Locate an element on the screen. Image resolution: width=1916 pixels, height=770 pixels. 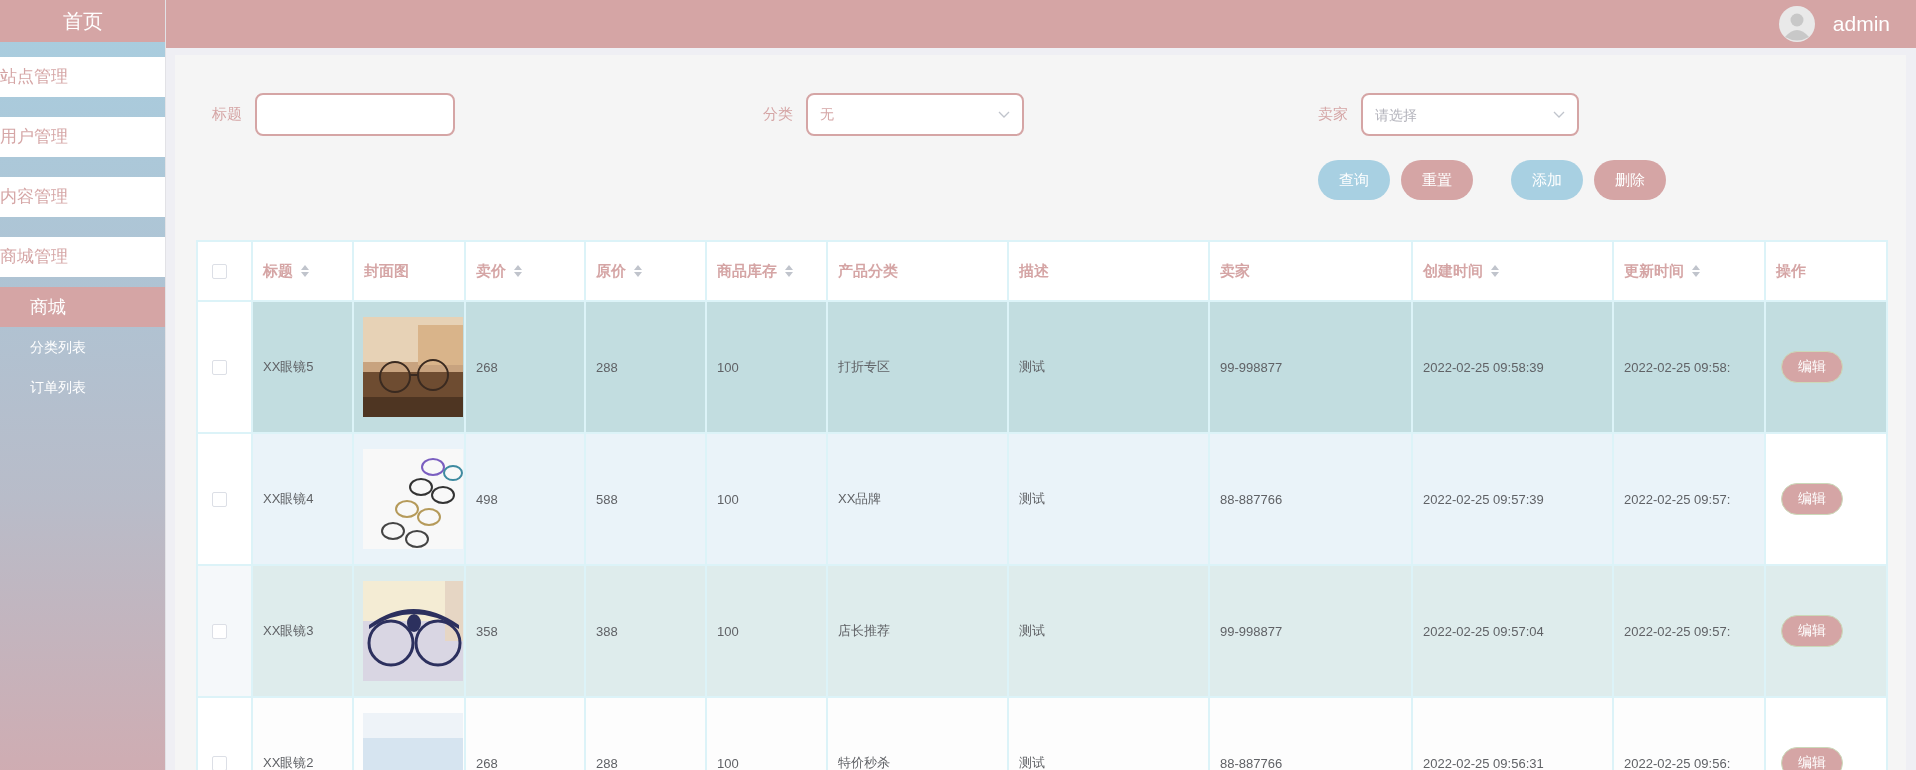
action-button: 查询 is located at coordinates (1354, 180).